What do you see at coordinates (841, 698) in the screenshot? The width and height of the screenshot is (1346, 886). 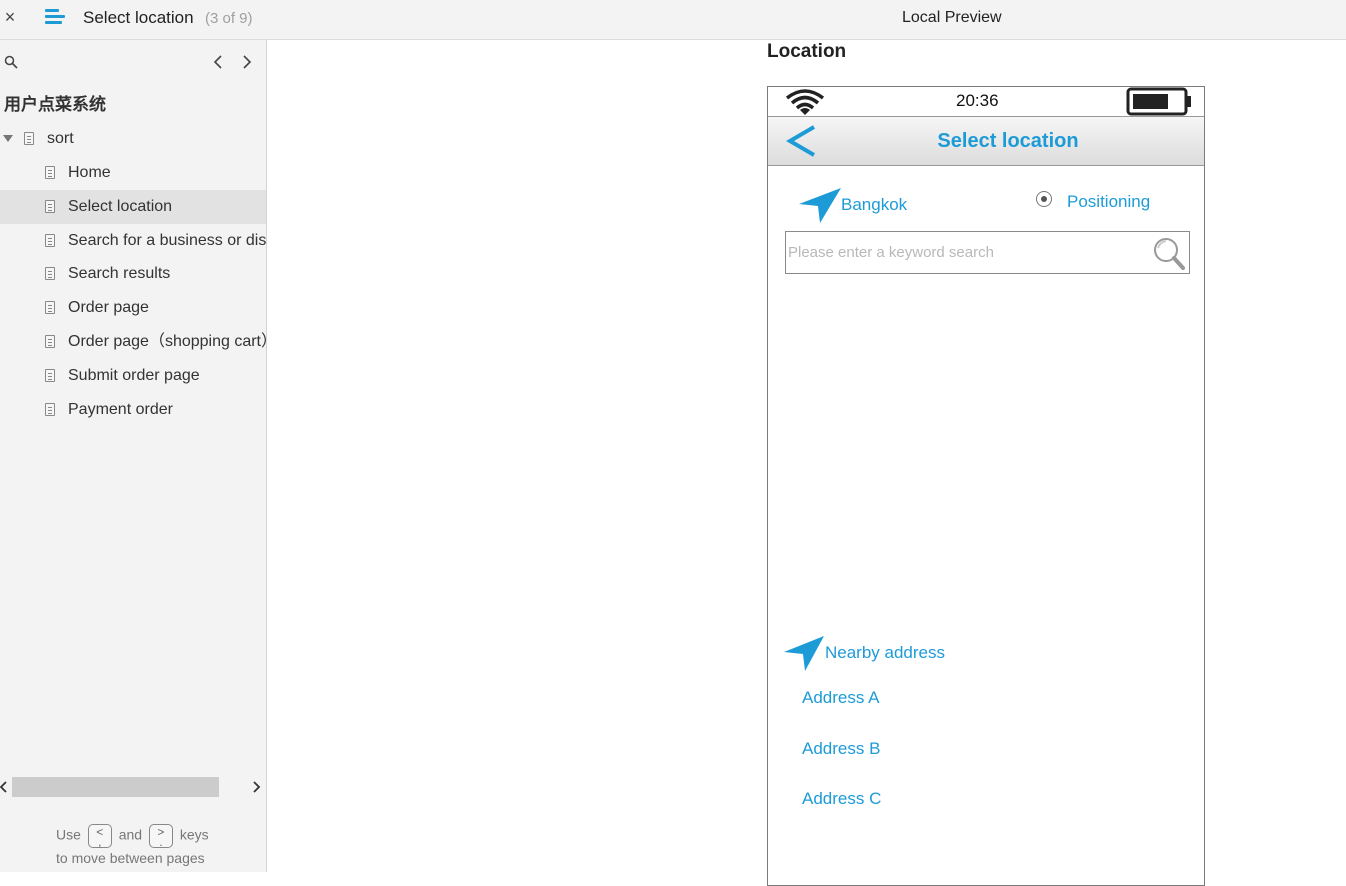 I see `address-item: Address A` at bounding box center [841, 698].